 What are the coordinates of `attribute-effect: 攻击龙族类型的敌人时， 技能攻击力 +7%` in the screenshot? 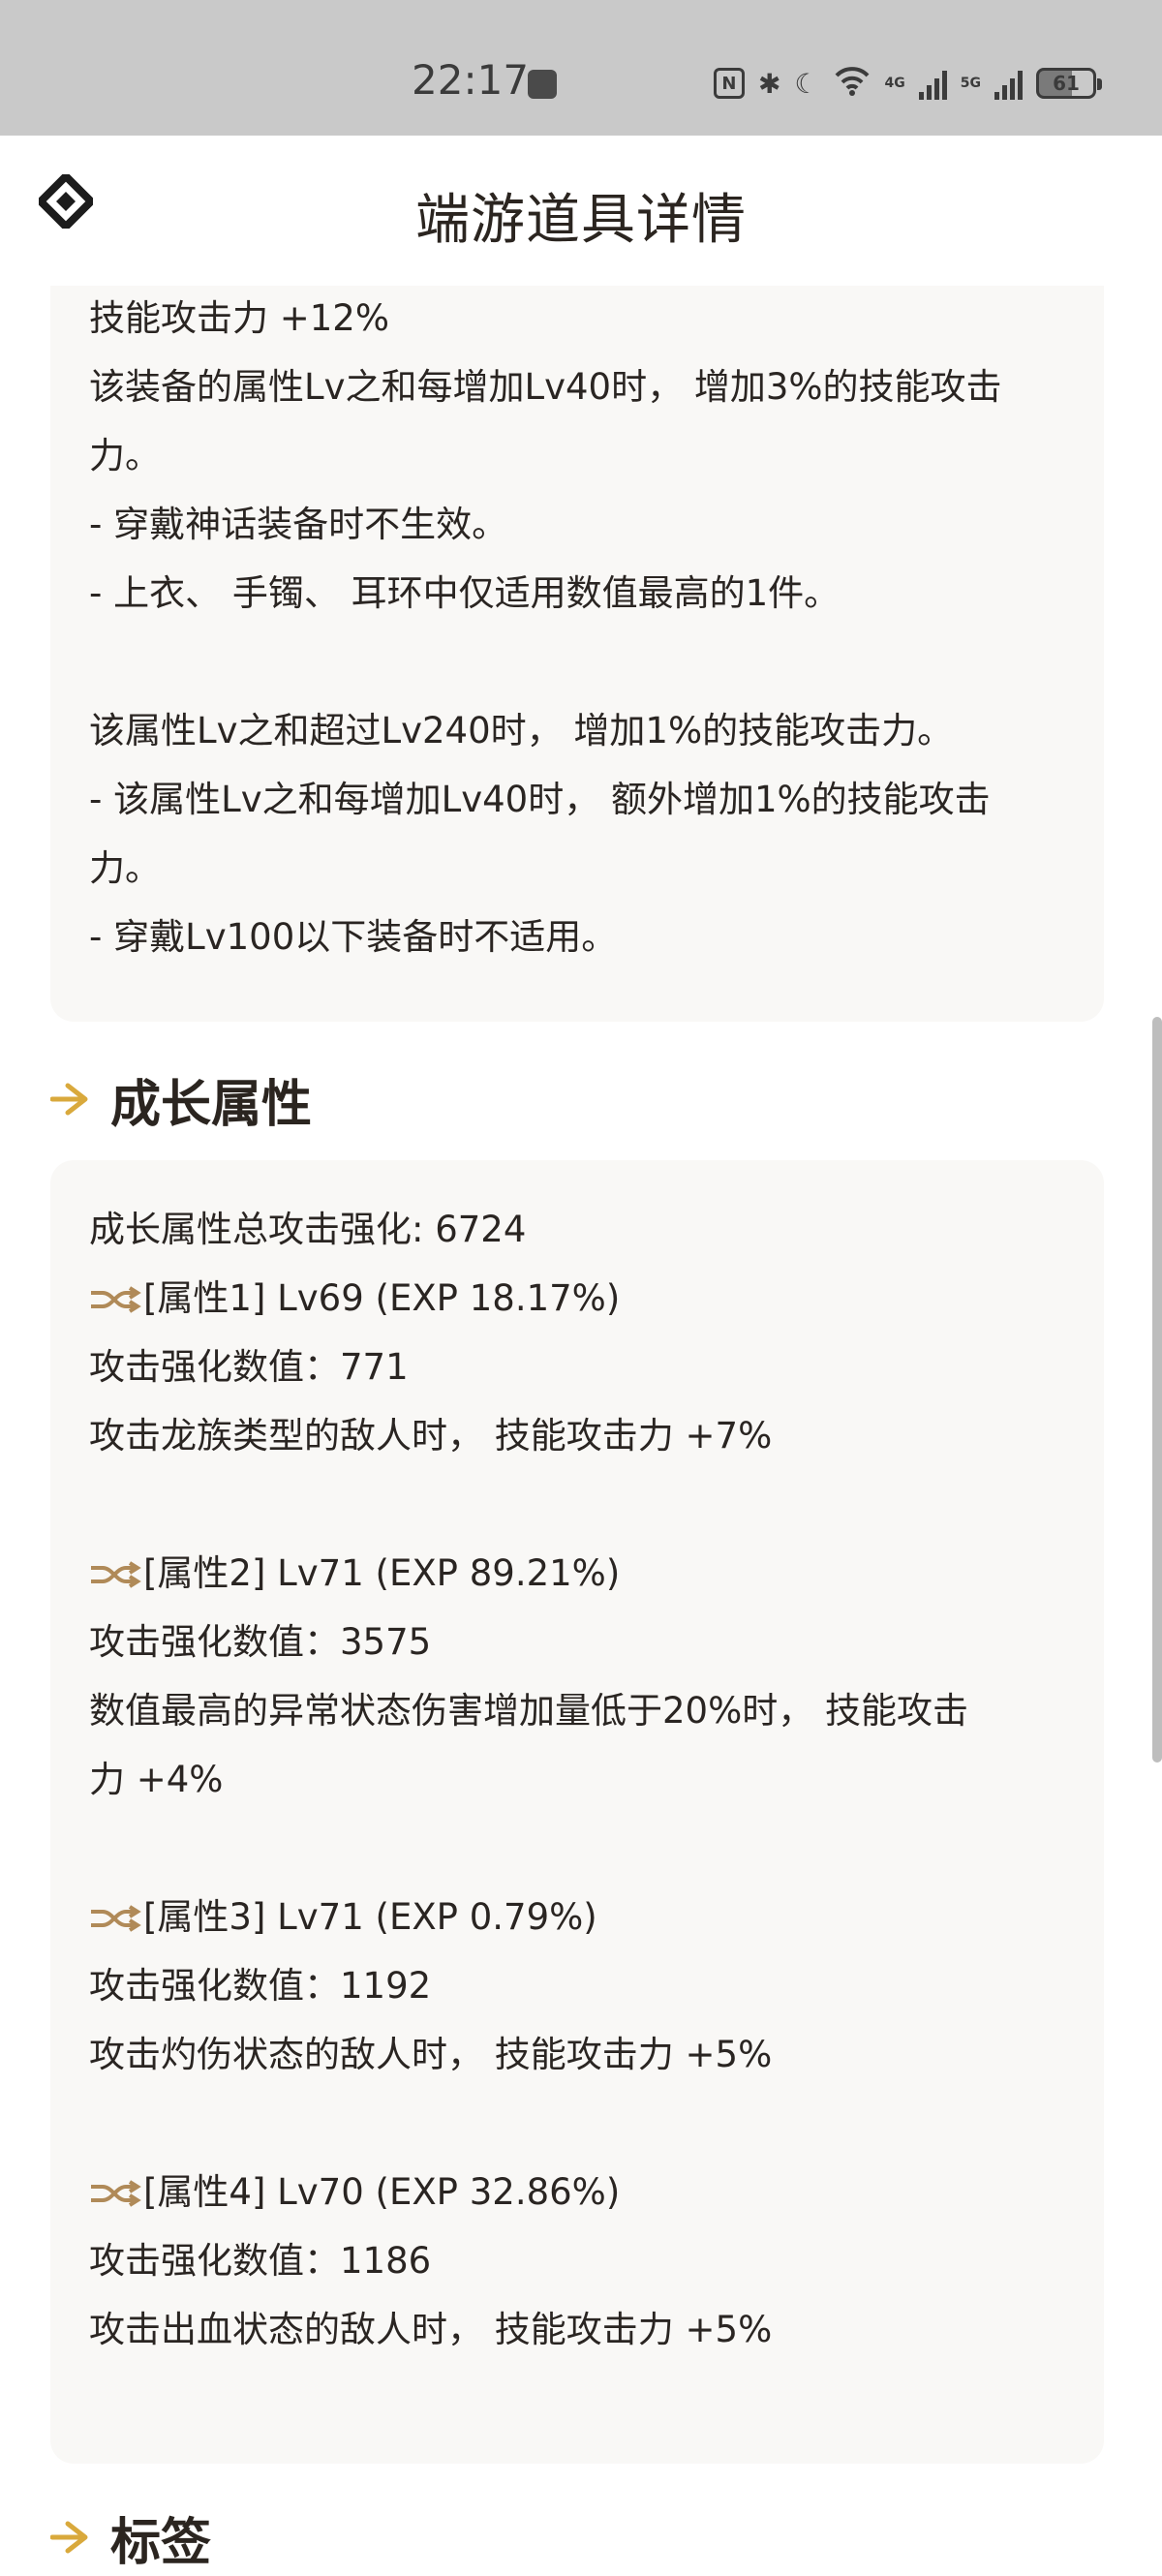 It's located at (431, 1436).